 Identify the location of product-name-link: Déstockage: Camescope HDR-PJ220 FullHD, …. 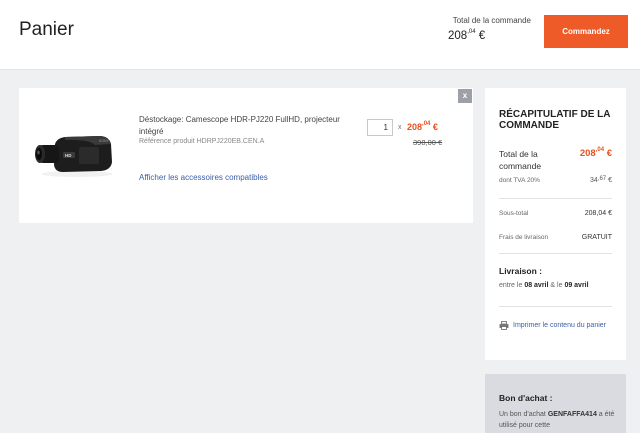
(249, 125).